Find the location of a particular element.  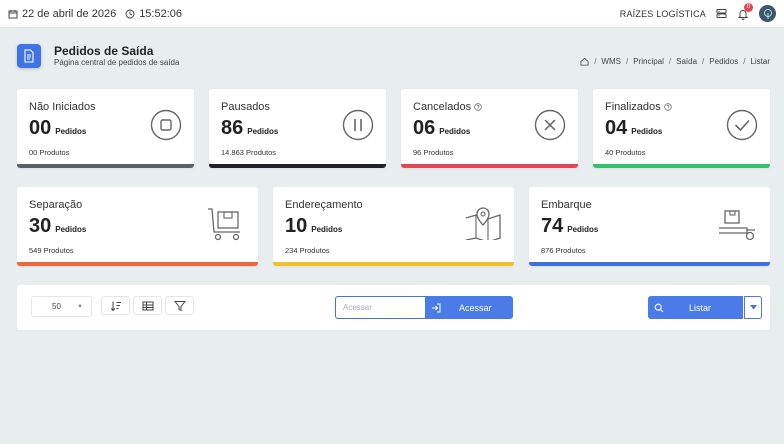

card-label: Não Iniciados is located at coordinates (62, 107).